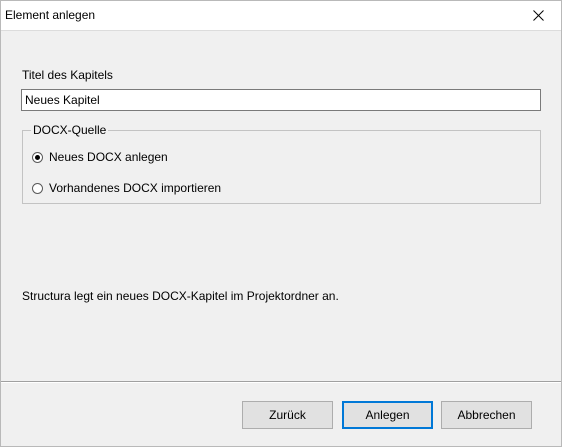  I want to click on chapter-title-input, so click(281, 100).